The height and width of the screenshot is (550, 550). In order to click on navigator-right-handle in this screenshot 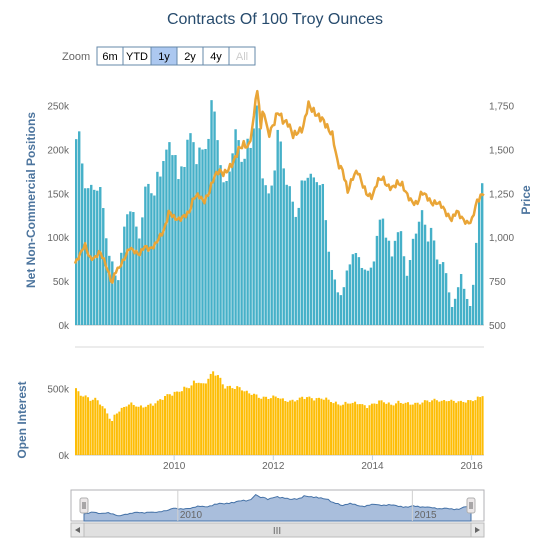, I will do `click(471, 505)`.